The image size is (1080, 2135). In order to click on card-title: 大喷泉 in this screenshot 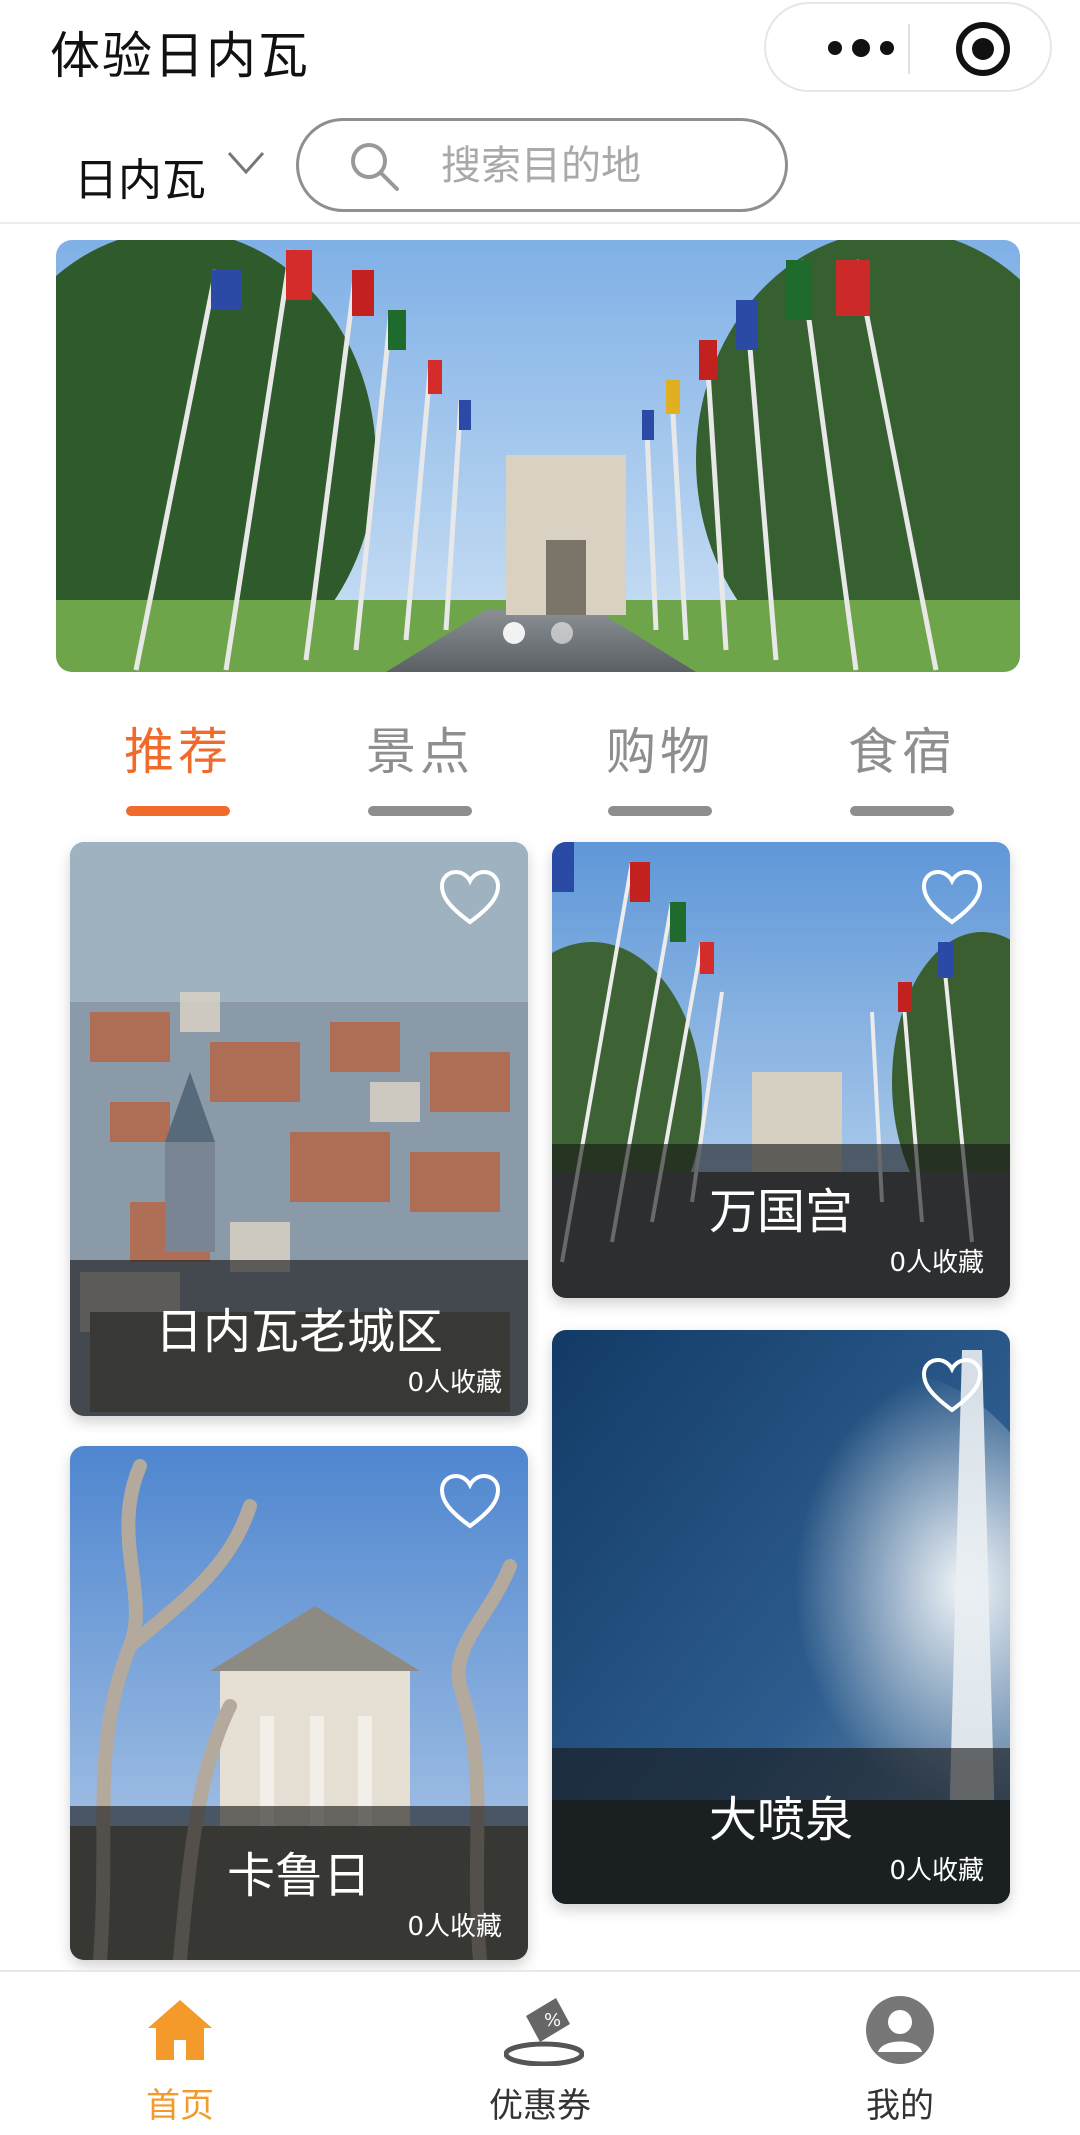, I will do `click(780, 1820)`.